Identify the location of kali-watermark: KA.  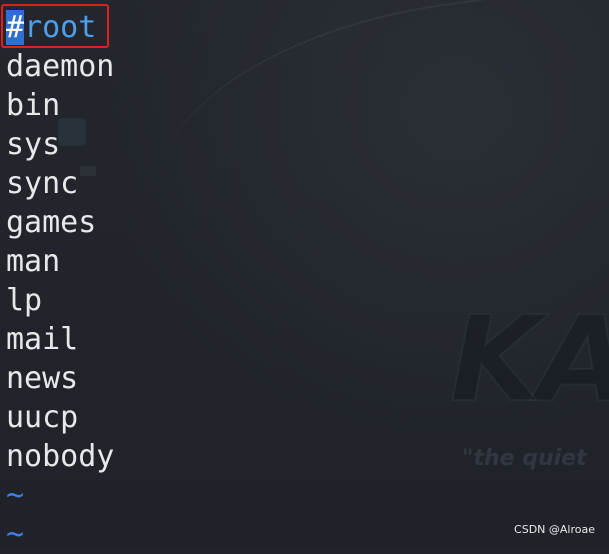
(529, 359).